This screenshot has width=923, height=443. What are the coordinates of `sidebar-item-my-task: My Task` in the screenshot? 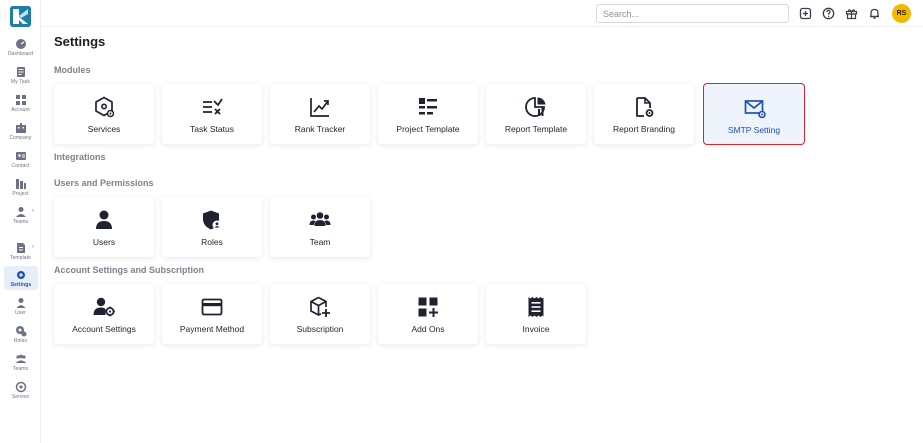 It's located at (20, 75).